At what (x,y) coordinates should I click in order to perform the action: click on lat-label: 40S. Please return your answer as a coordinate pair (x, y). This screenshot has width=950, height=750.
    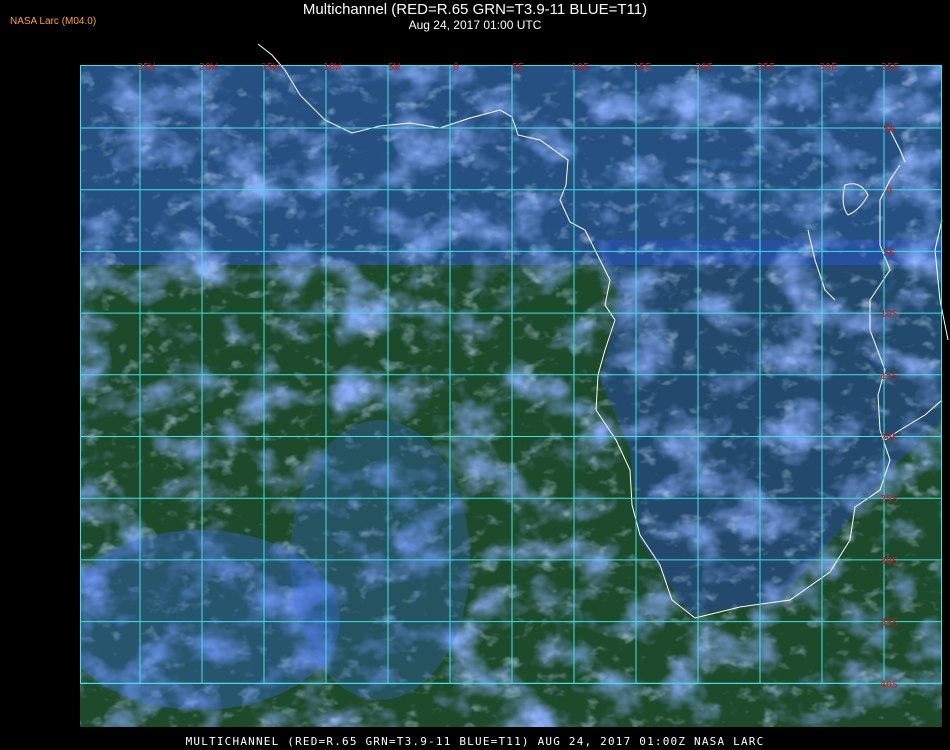
    Looking at the image, I should click on (889, 684).